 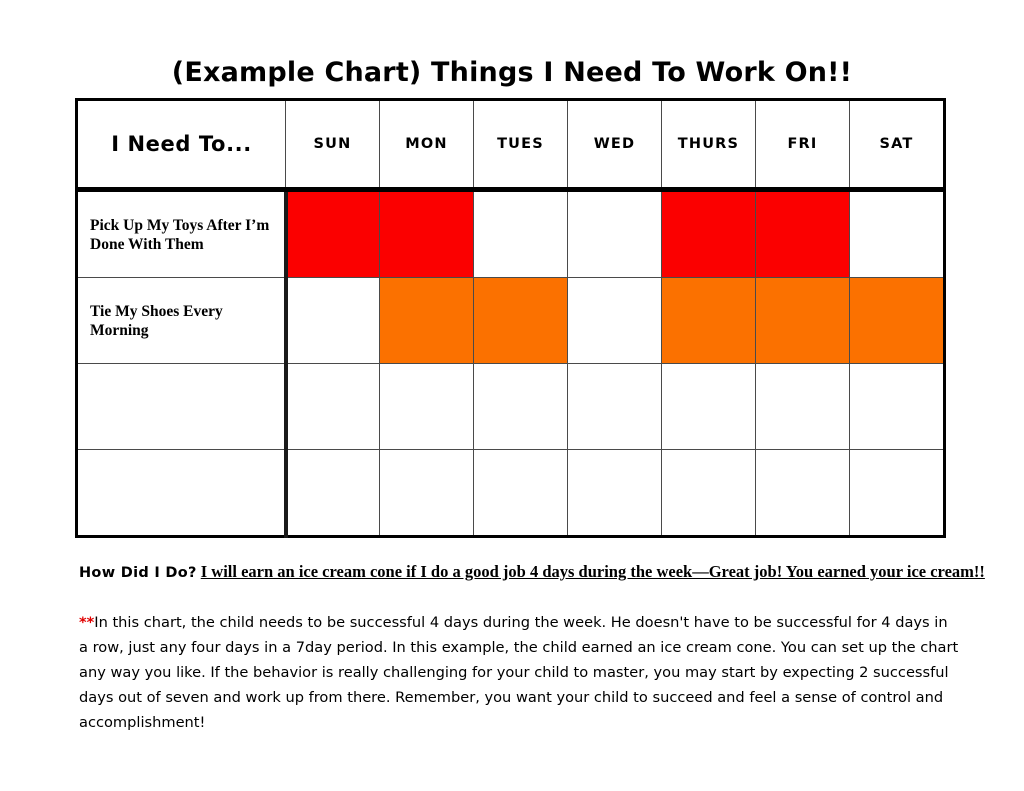 I want to click on column-header-fri: FRI, so click(x=802, y=145).